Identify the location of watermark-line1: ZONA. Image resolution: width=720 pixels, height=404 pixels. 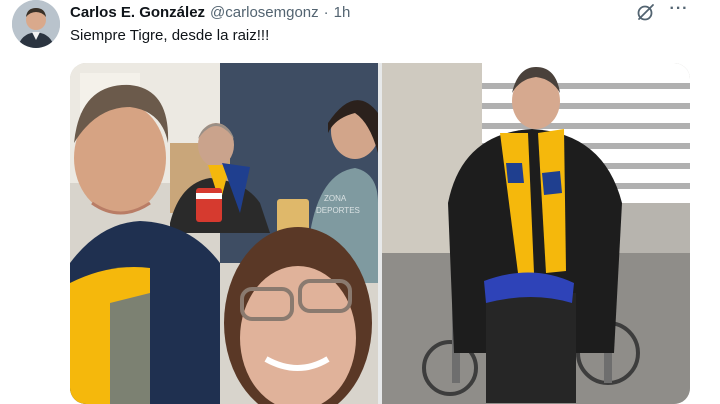
(335, 198).